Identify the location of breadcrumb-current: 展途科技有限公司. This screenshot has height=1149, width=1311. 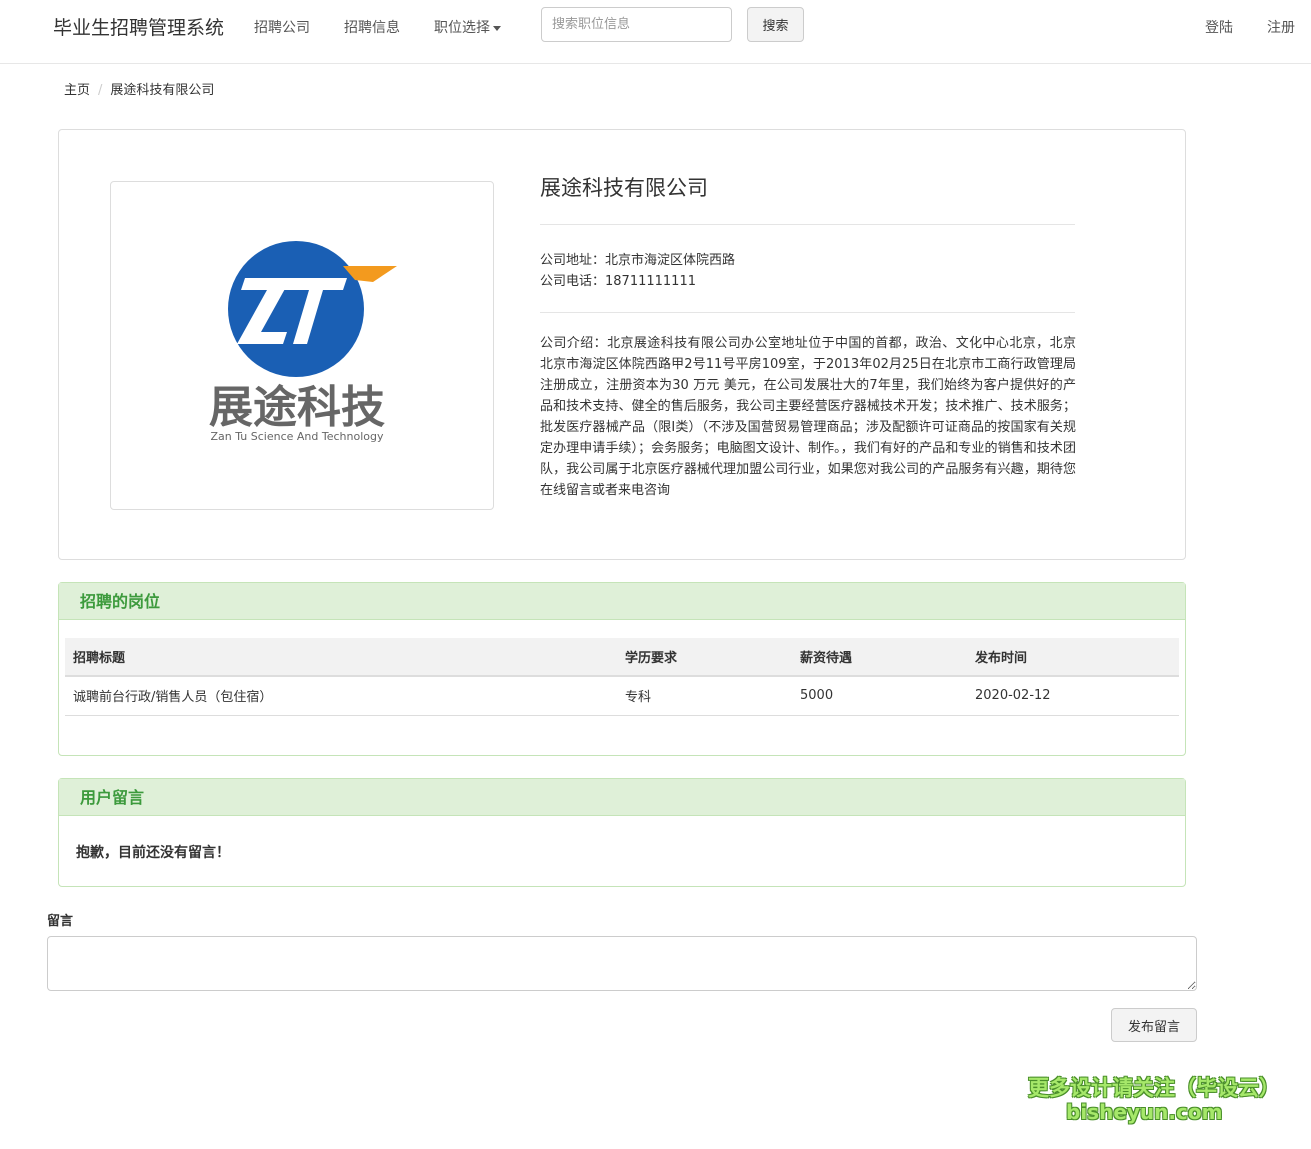
(162, 90).